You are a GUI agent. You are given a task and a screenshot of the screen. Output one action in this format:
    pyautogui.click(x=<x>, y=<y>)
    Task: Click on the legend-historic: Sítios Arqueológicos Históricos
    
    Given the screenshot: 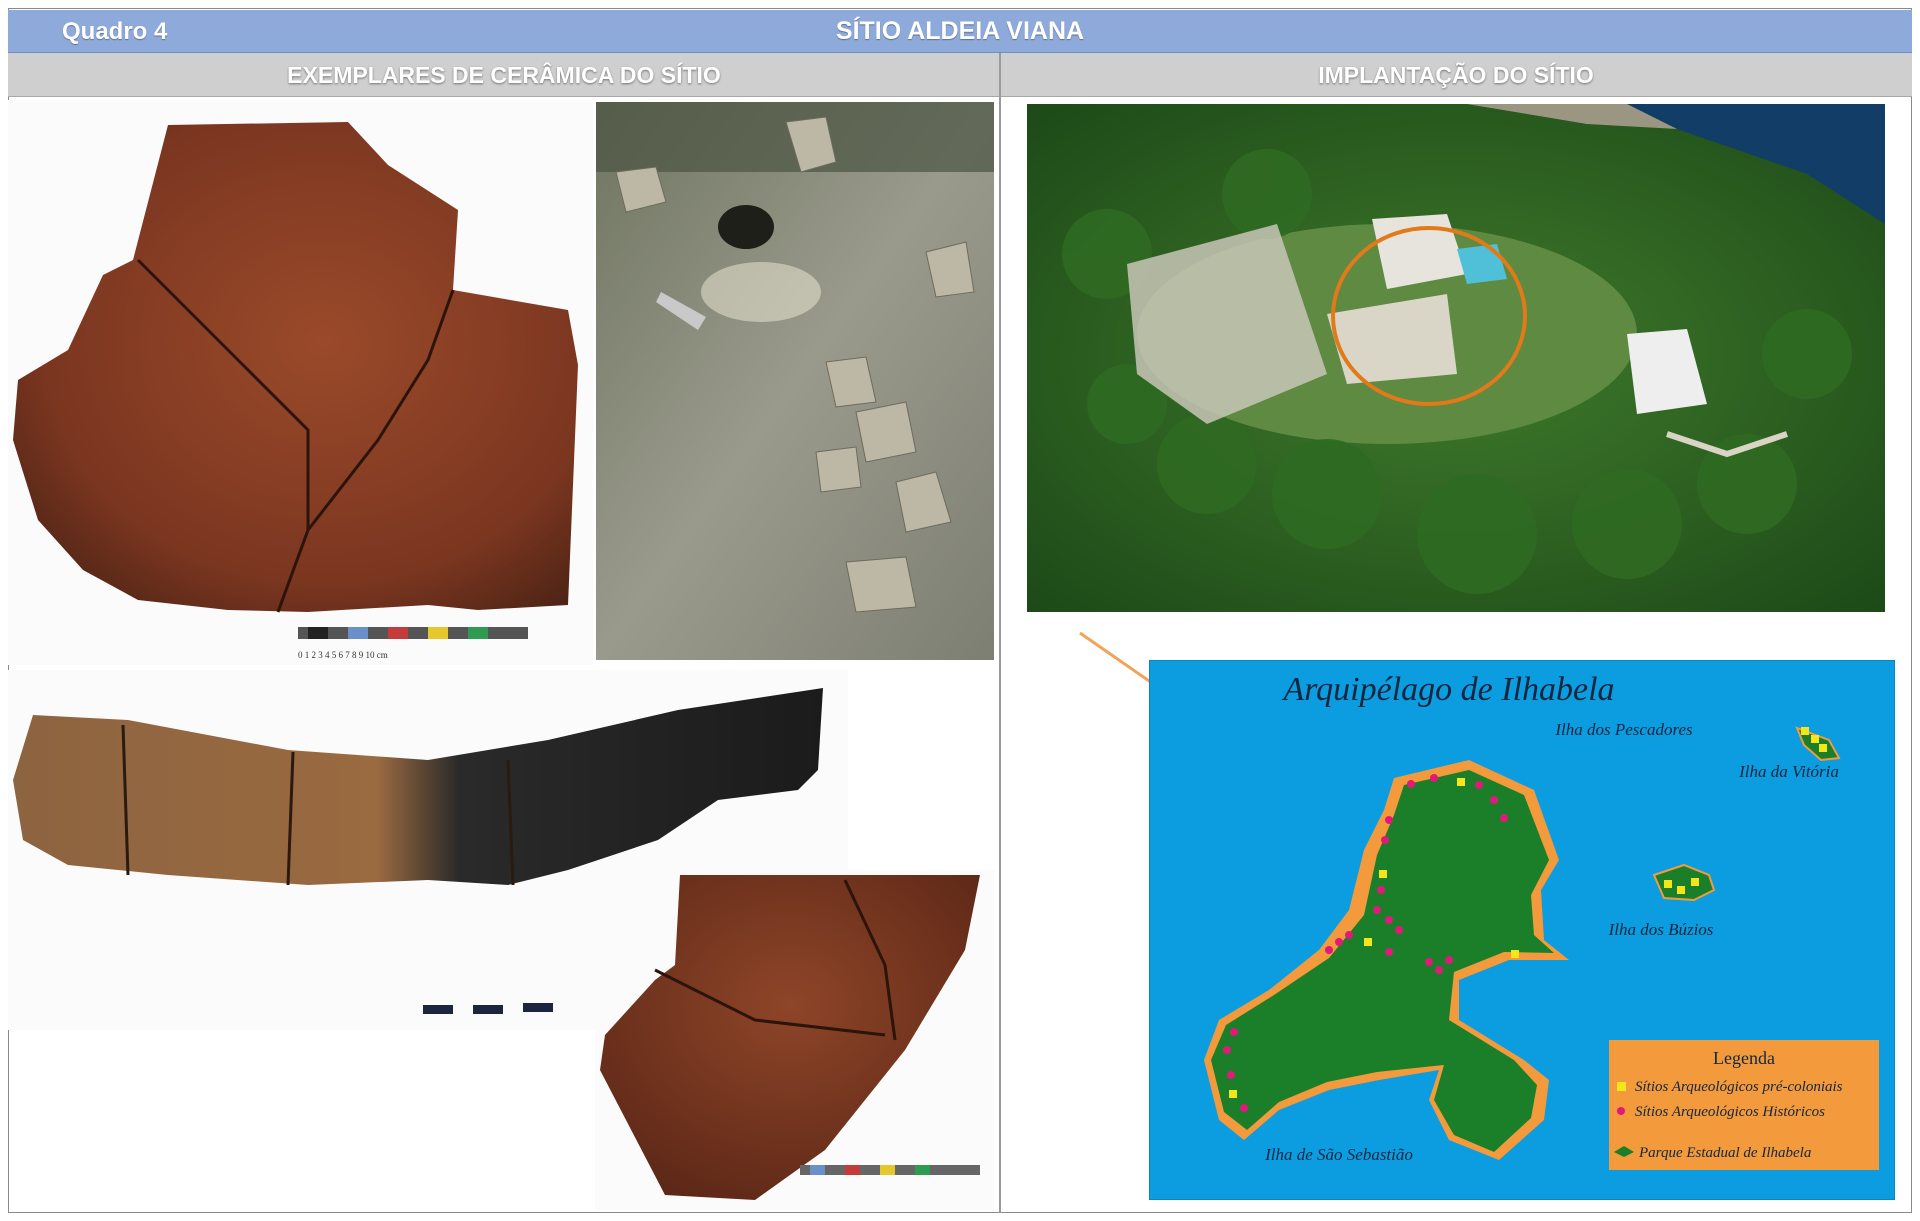 What is the action you would take?
    pyautogui.click(x=1730, y=1112)
    